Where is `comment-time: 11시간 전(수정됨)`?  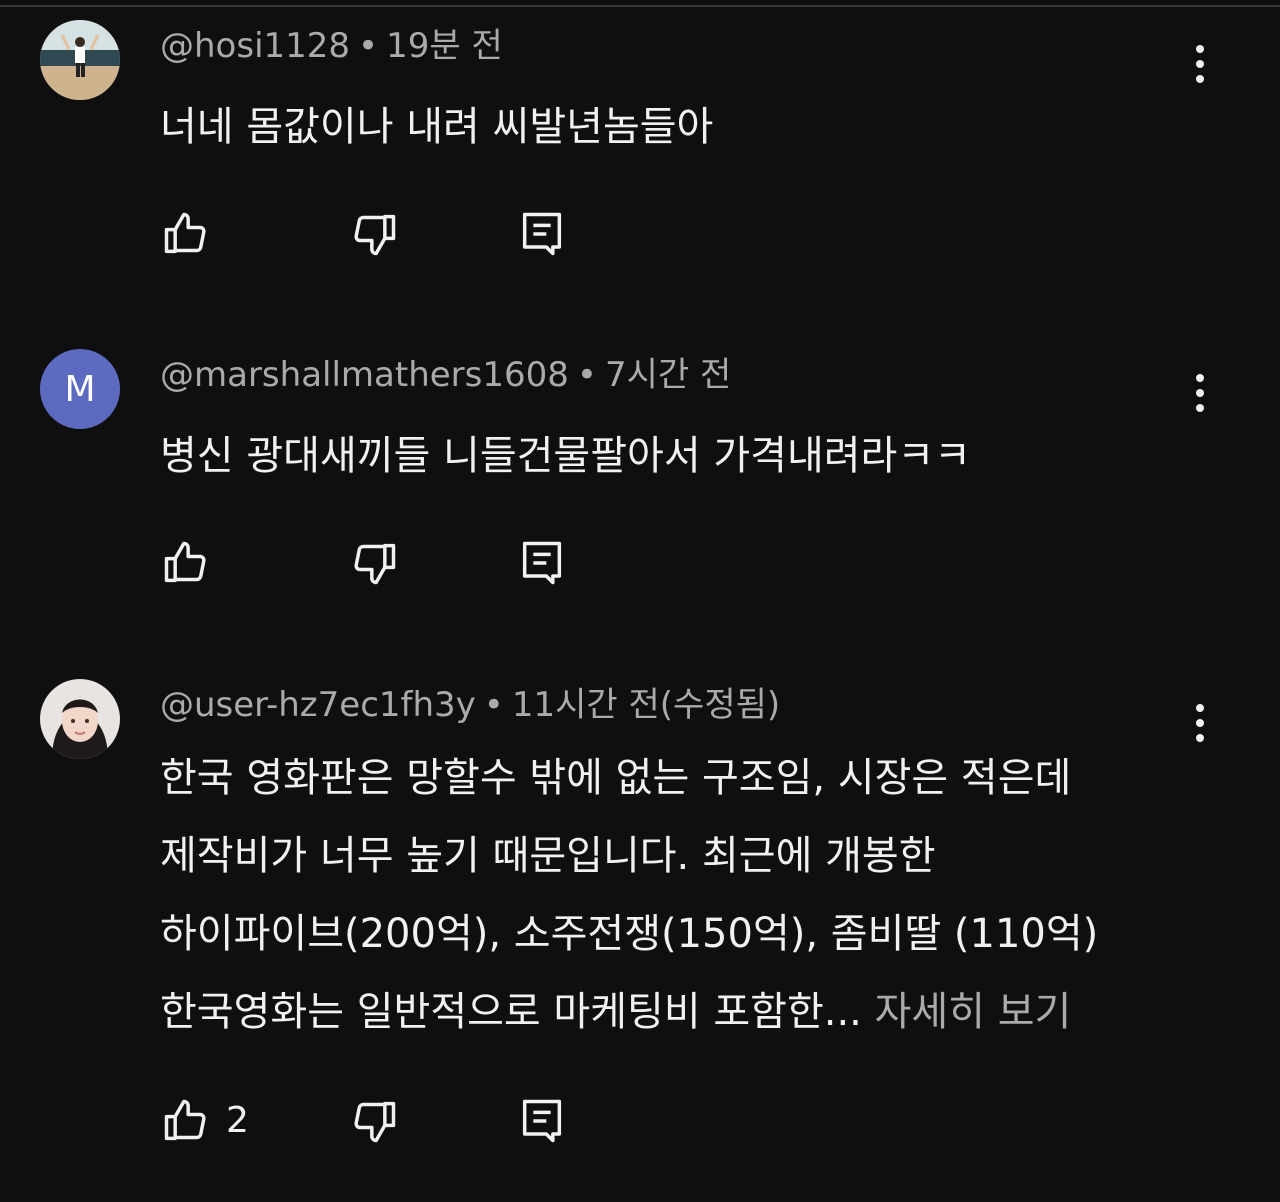 comment-time: 11시간 전(수정됨) is located at coordinates (646, 705).